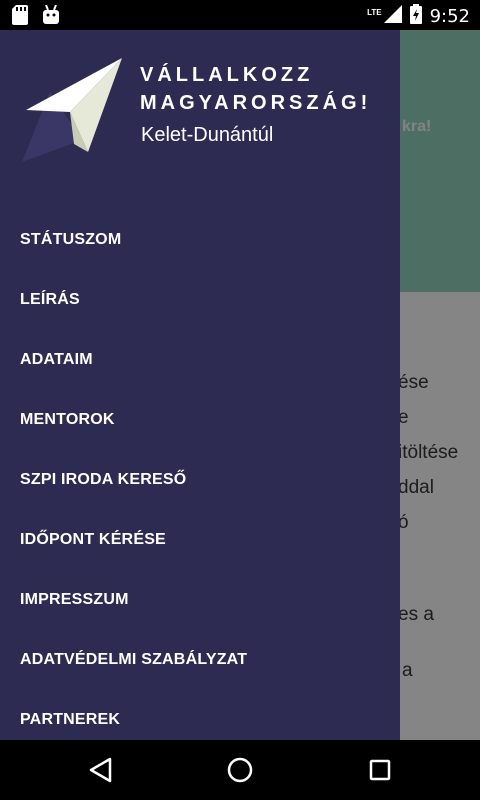  What do you see at coordinates (200, 300) in the screenshot?
I see `menu-item-leiras: LEÍRÁS` at bounding box center [200, 300].